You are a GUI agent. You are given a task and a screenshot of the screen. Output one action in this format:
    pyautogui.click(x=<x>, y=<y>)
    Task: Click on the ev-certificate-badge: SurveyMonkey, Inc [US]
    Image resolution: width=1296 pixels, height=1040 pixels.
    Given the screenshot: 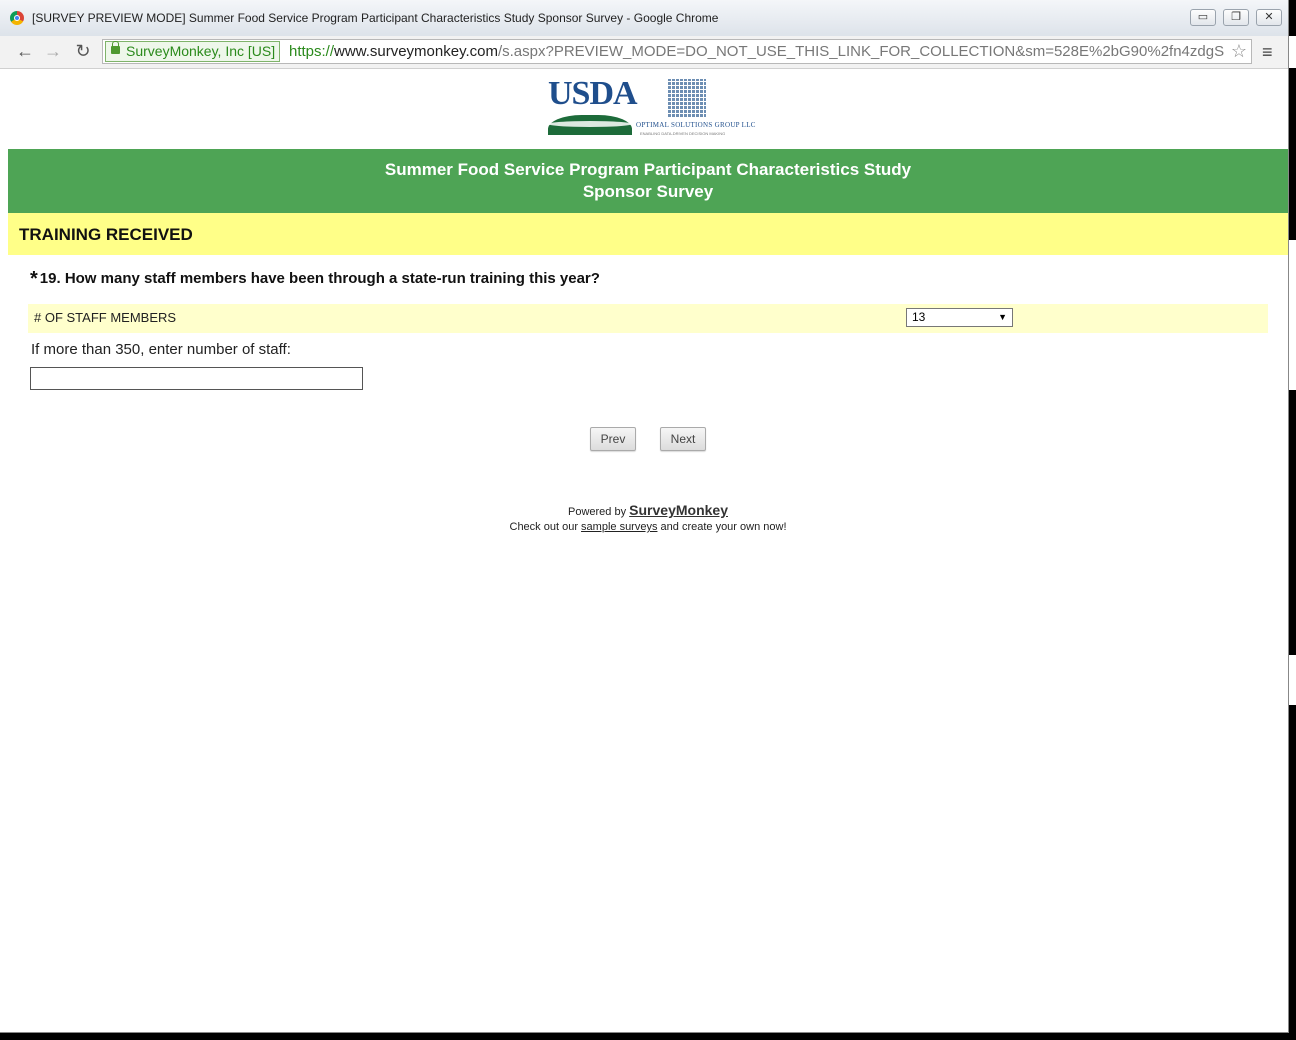 What is the action you would take?
    pyautogui.click(x=193, y=51)
    